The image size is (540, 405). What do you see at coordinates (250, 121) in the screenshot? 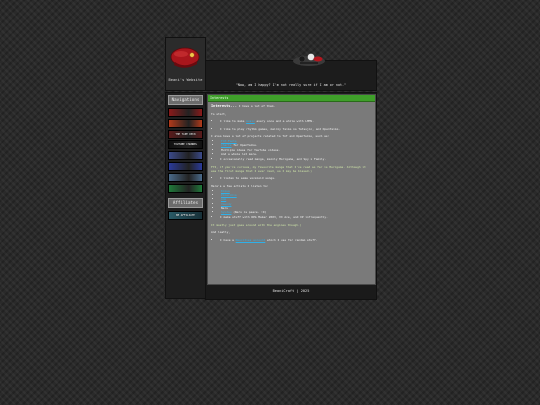
I see `music-link: music` at bounding box center [250, 121].